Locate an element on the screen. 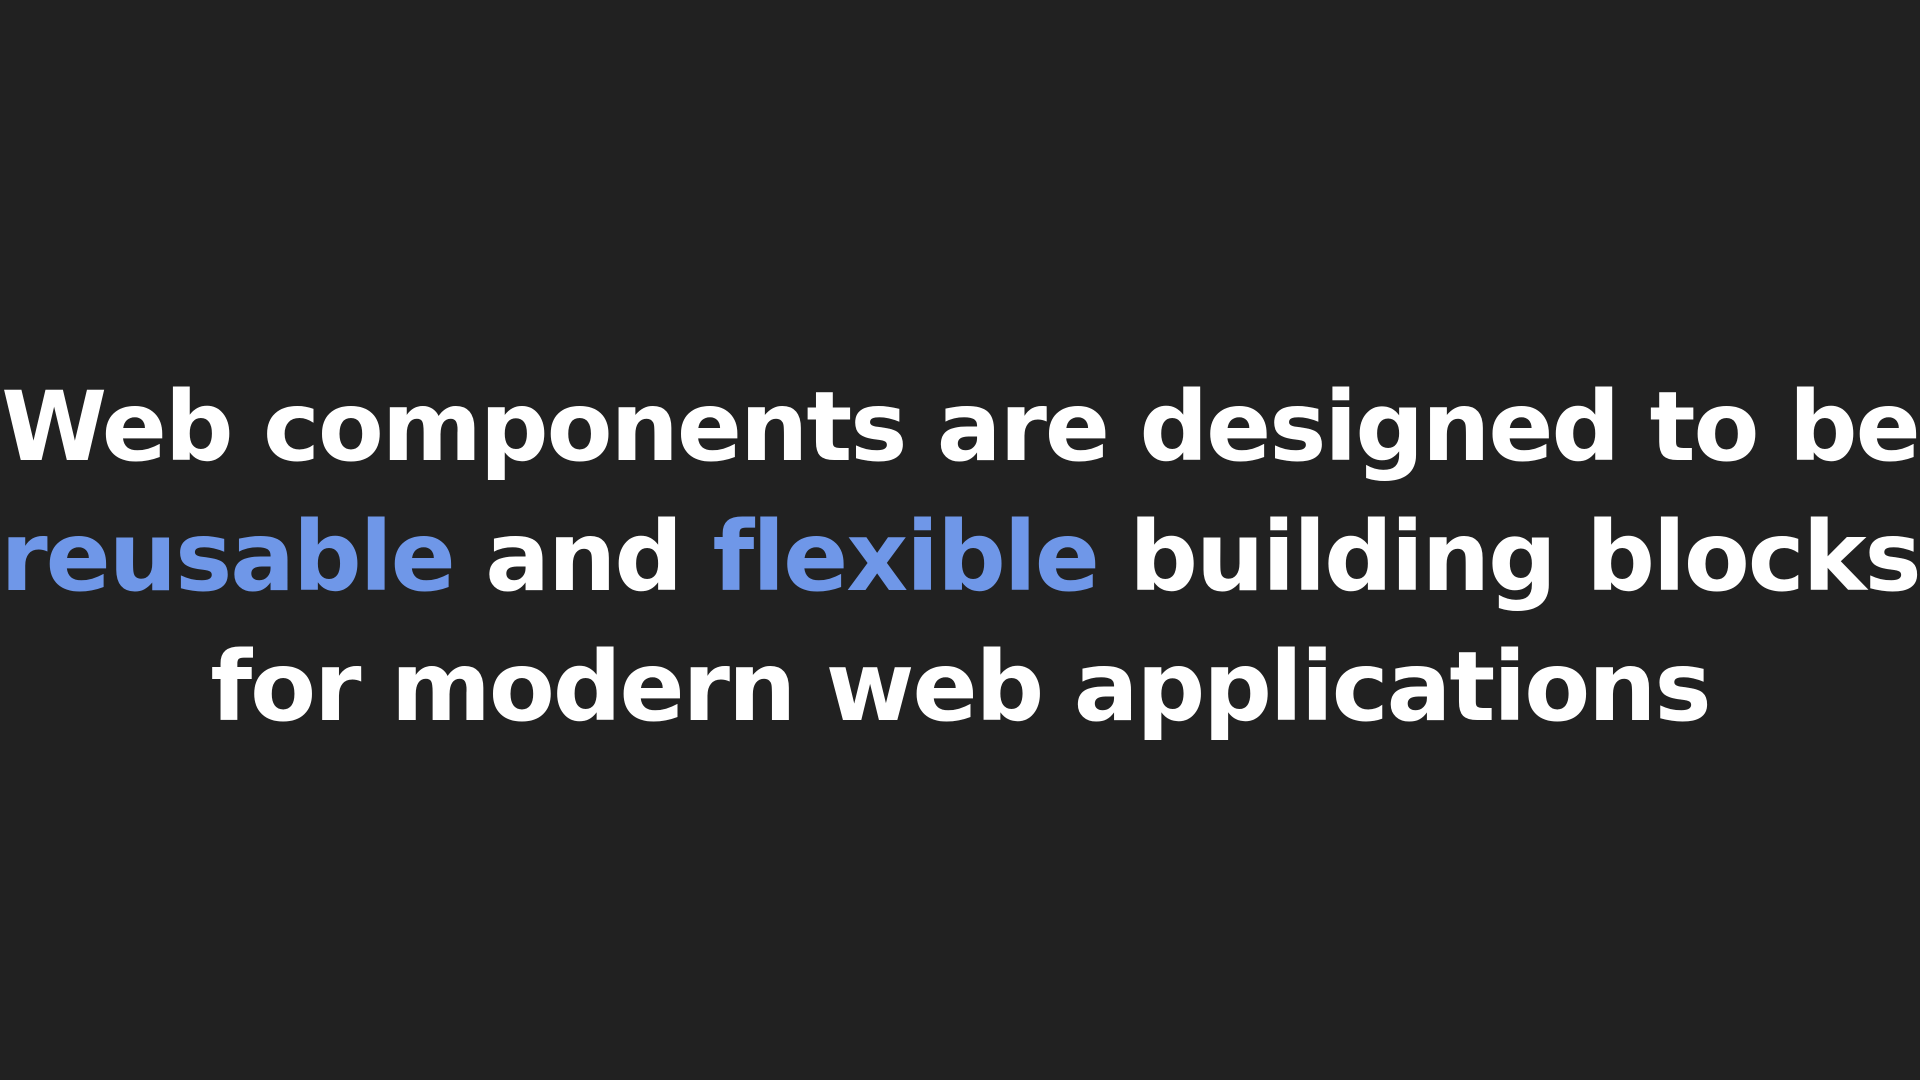  statement-line-2: reusable and flexible building blocks is located at coordinates (960, 557).